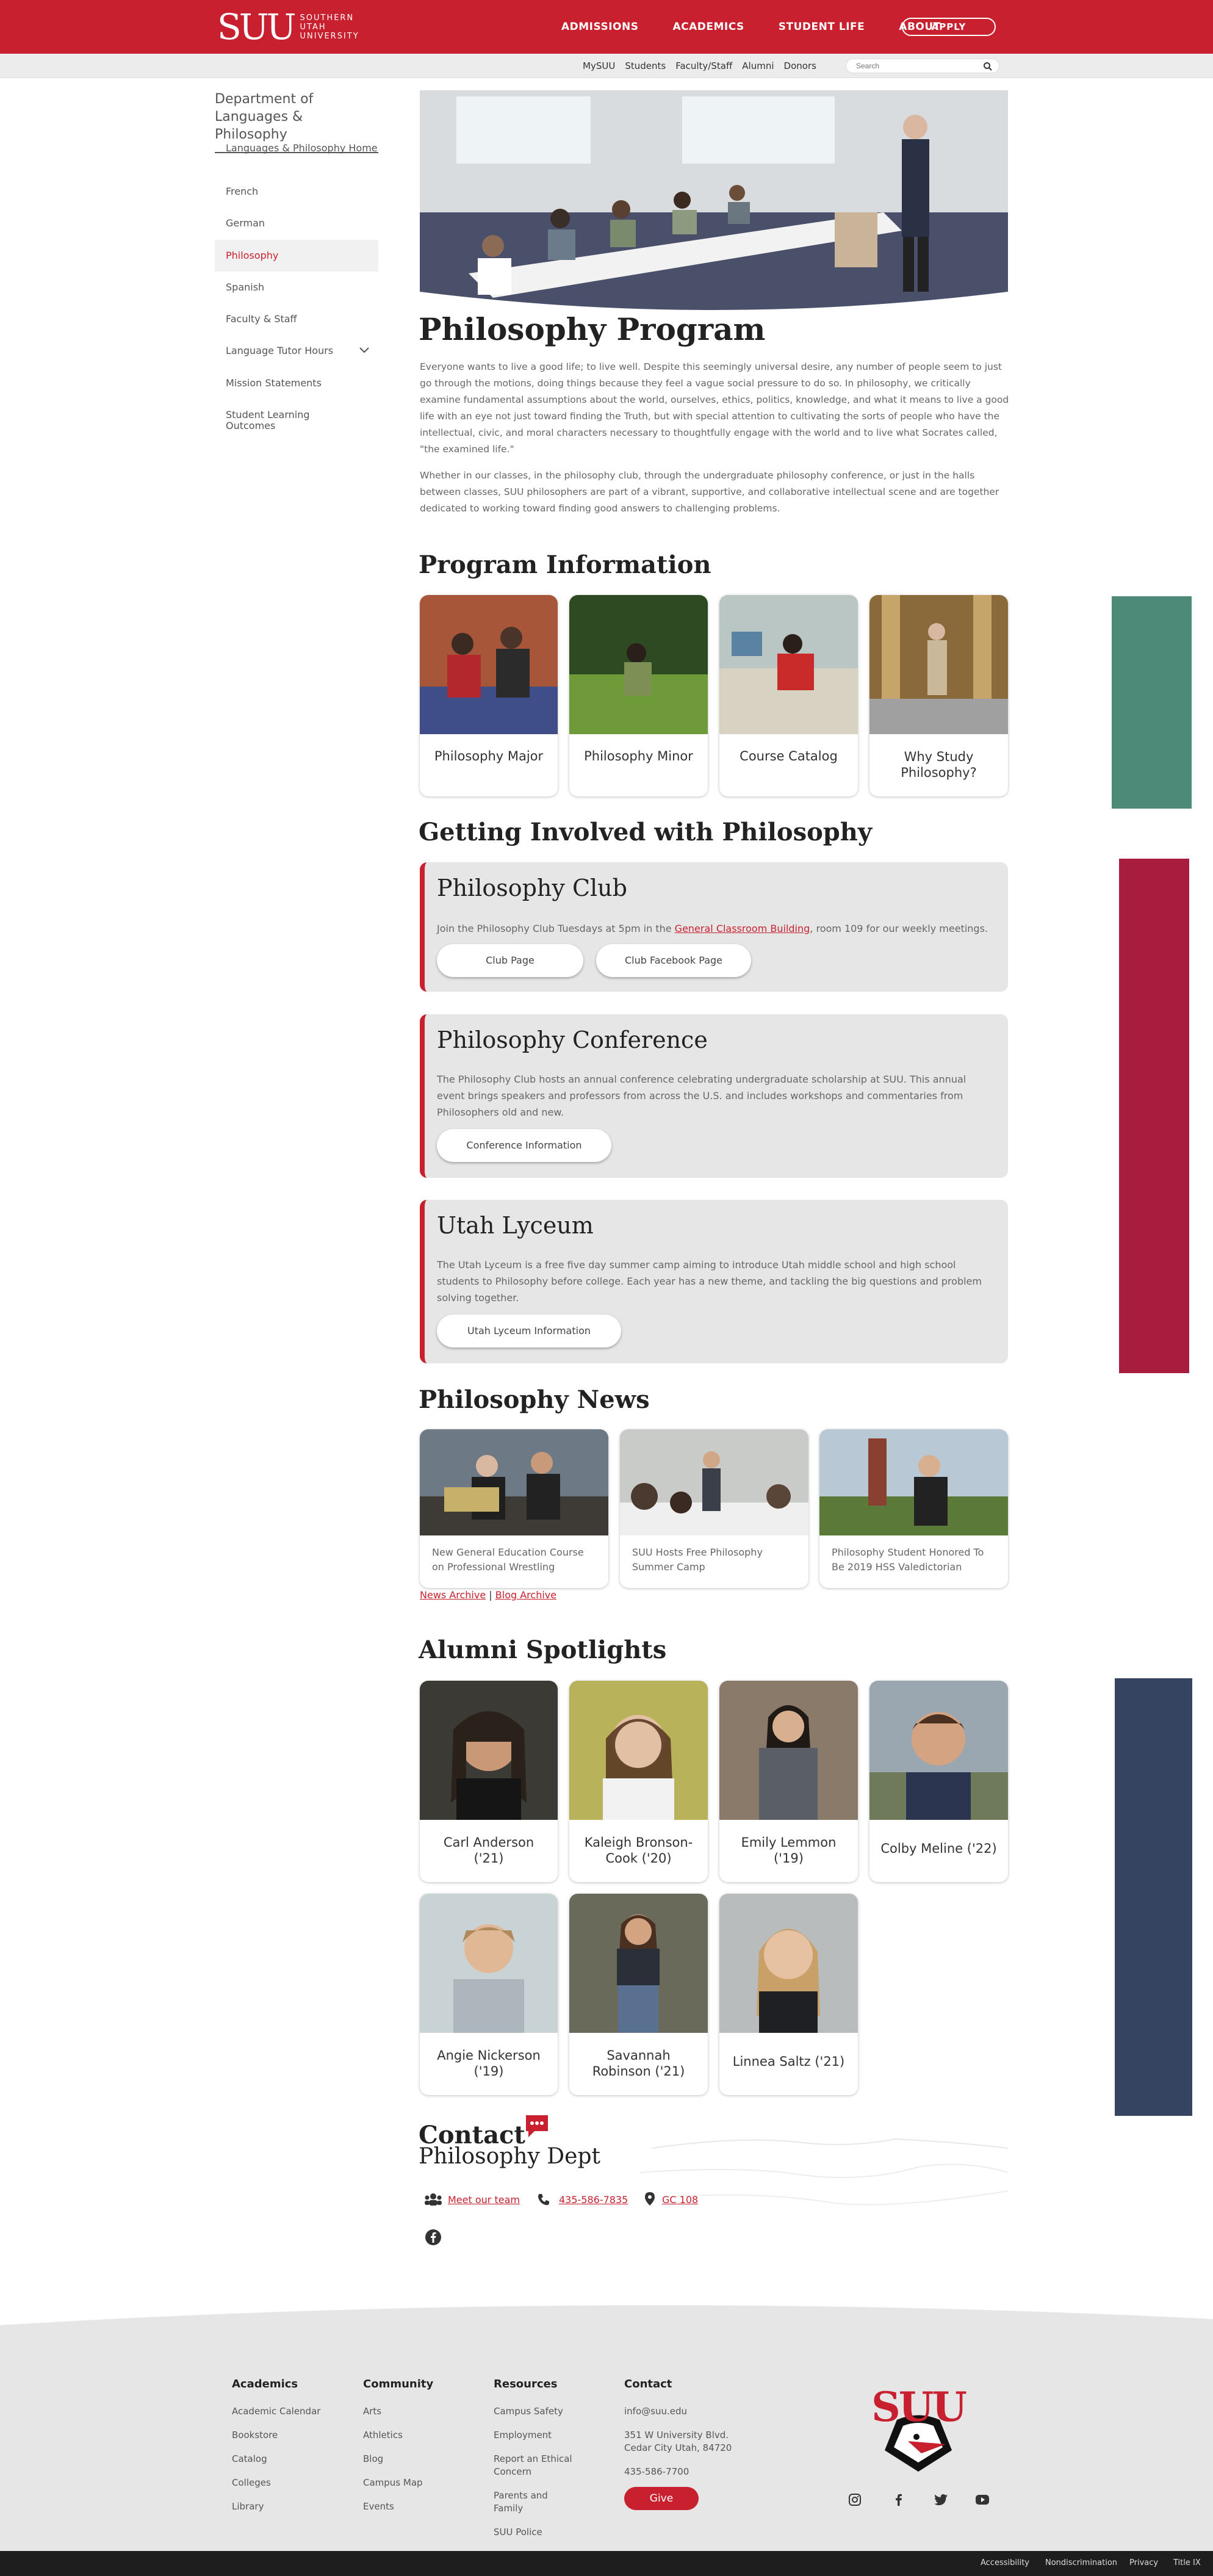  What do you see at coordinates (638, 756) in the screenshot?
I see `program-card-label: Philosophy Minor` at bounding box center [638, 756].